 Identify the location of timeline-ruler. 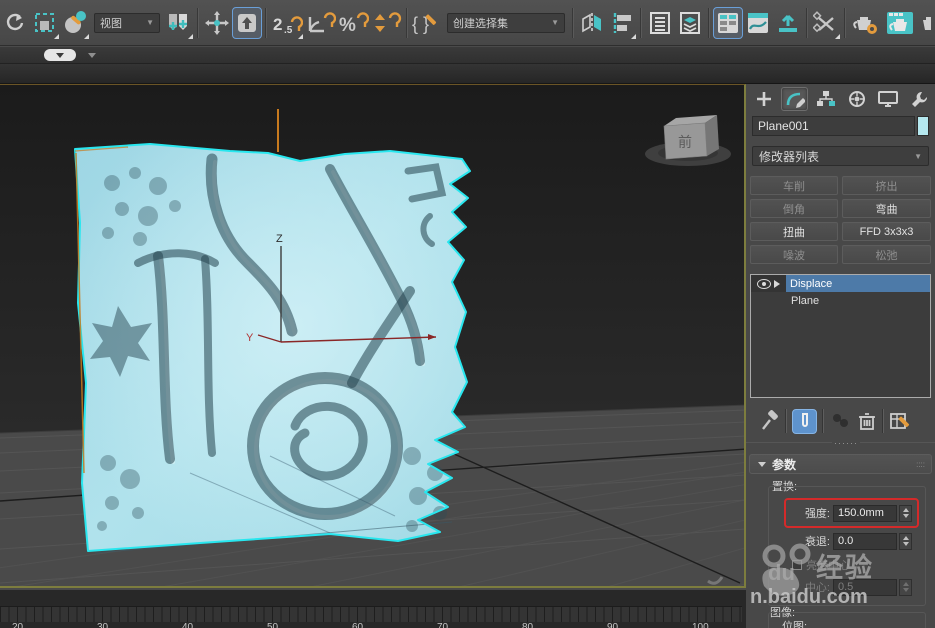
(371, 614).